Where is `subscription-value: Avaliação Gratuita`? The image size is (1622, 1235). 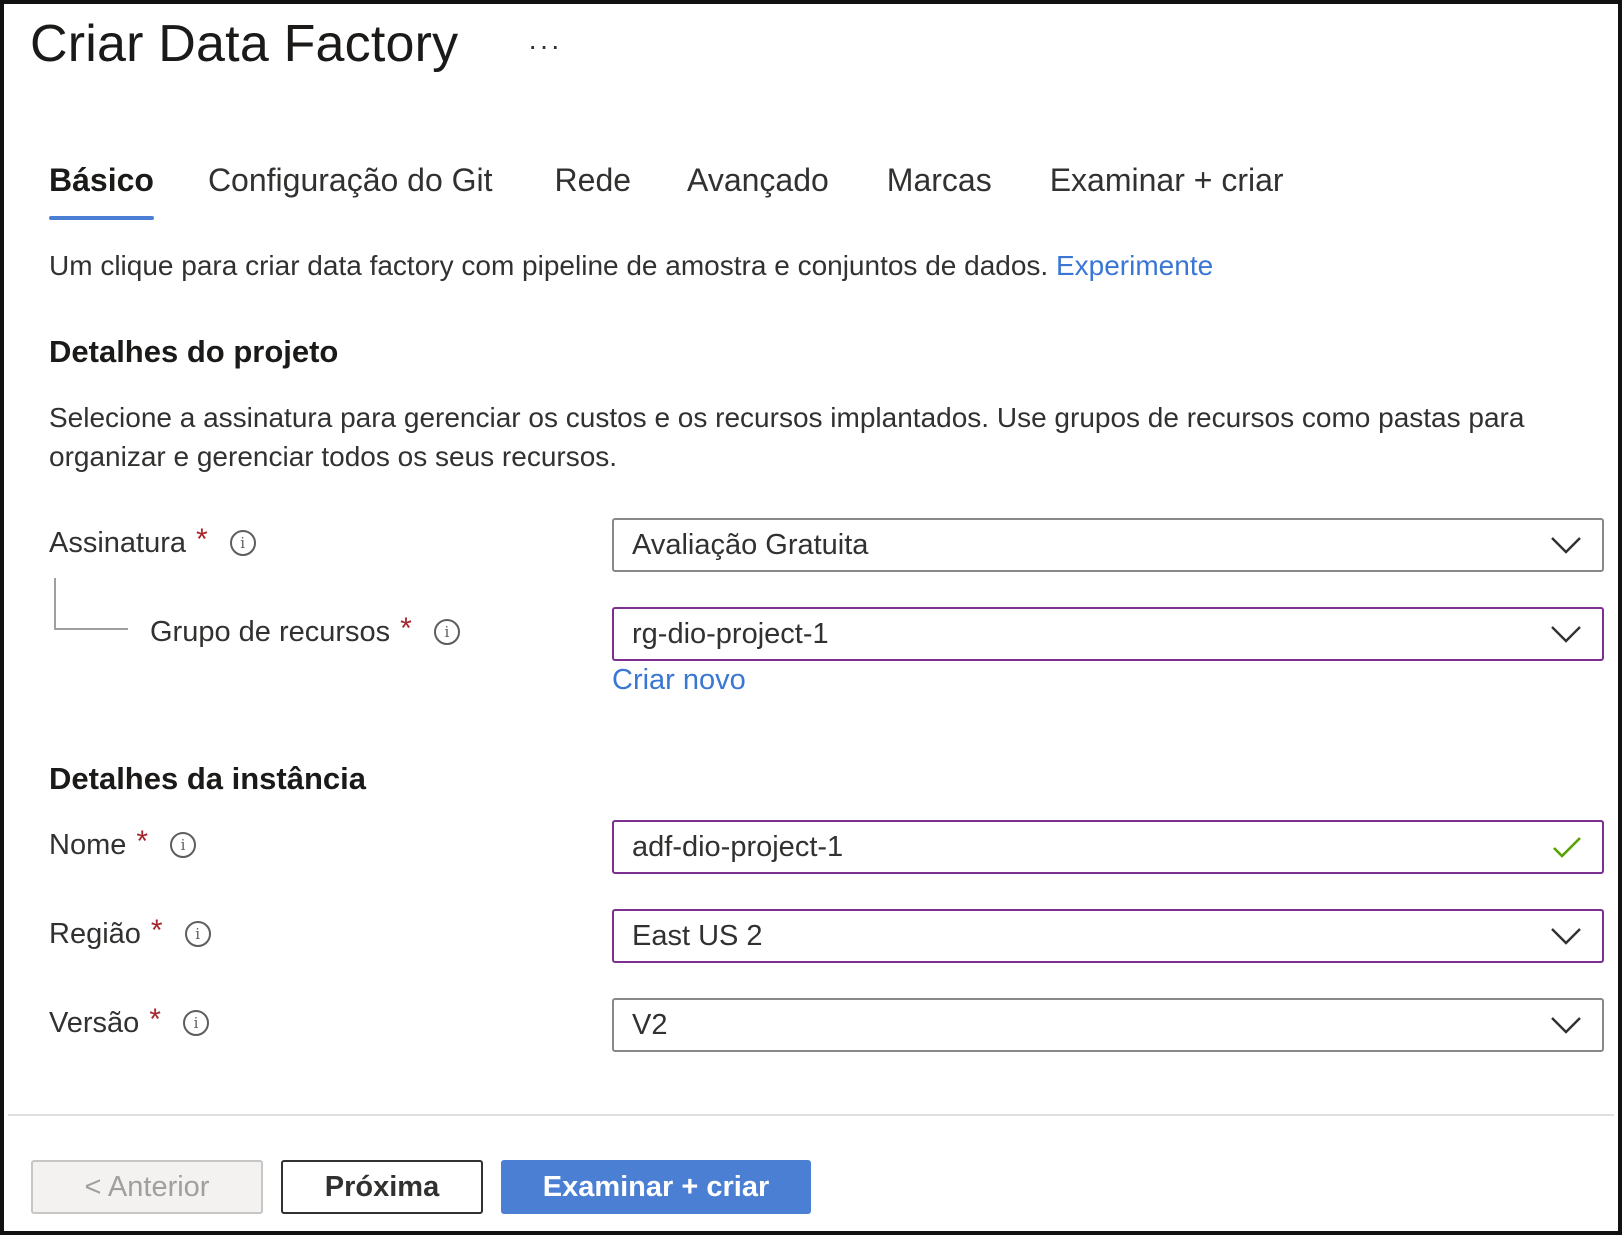
subscription-value: Avaliação Gratuita is located at coordinates (750, 544).